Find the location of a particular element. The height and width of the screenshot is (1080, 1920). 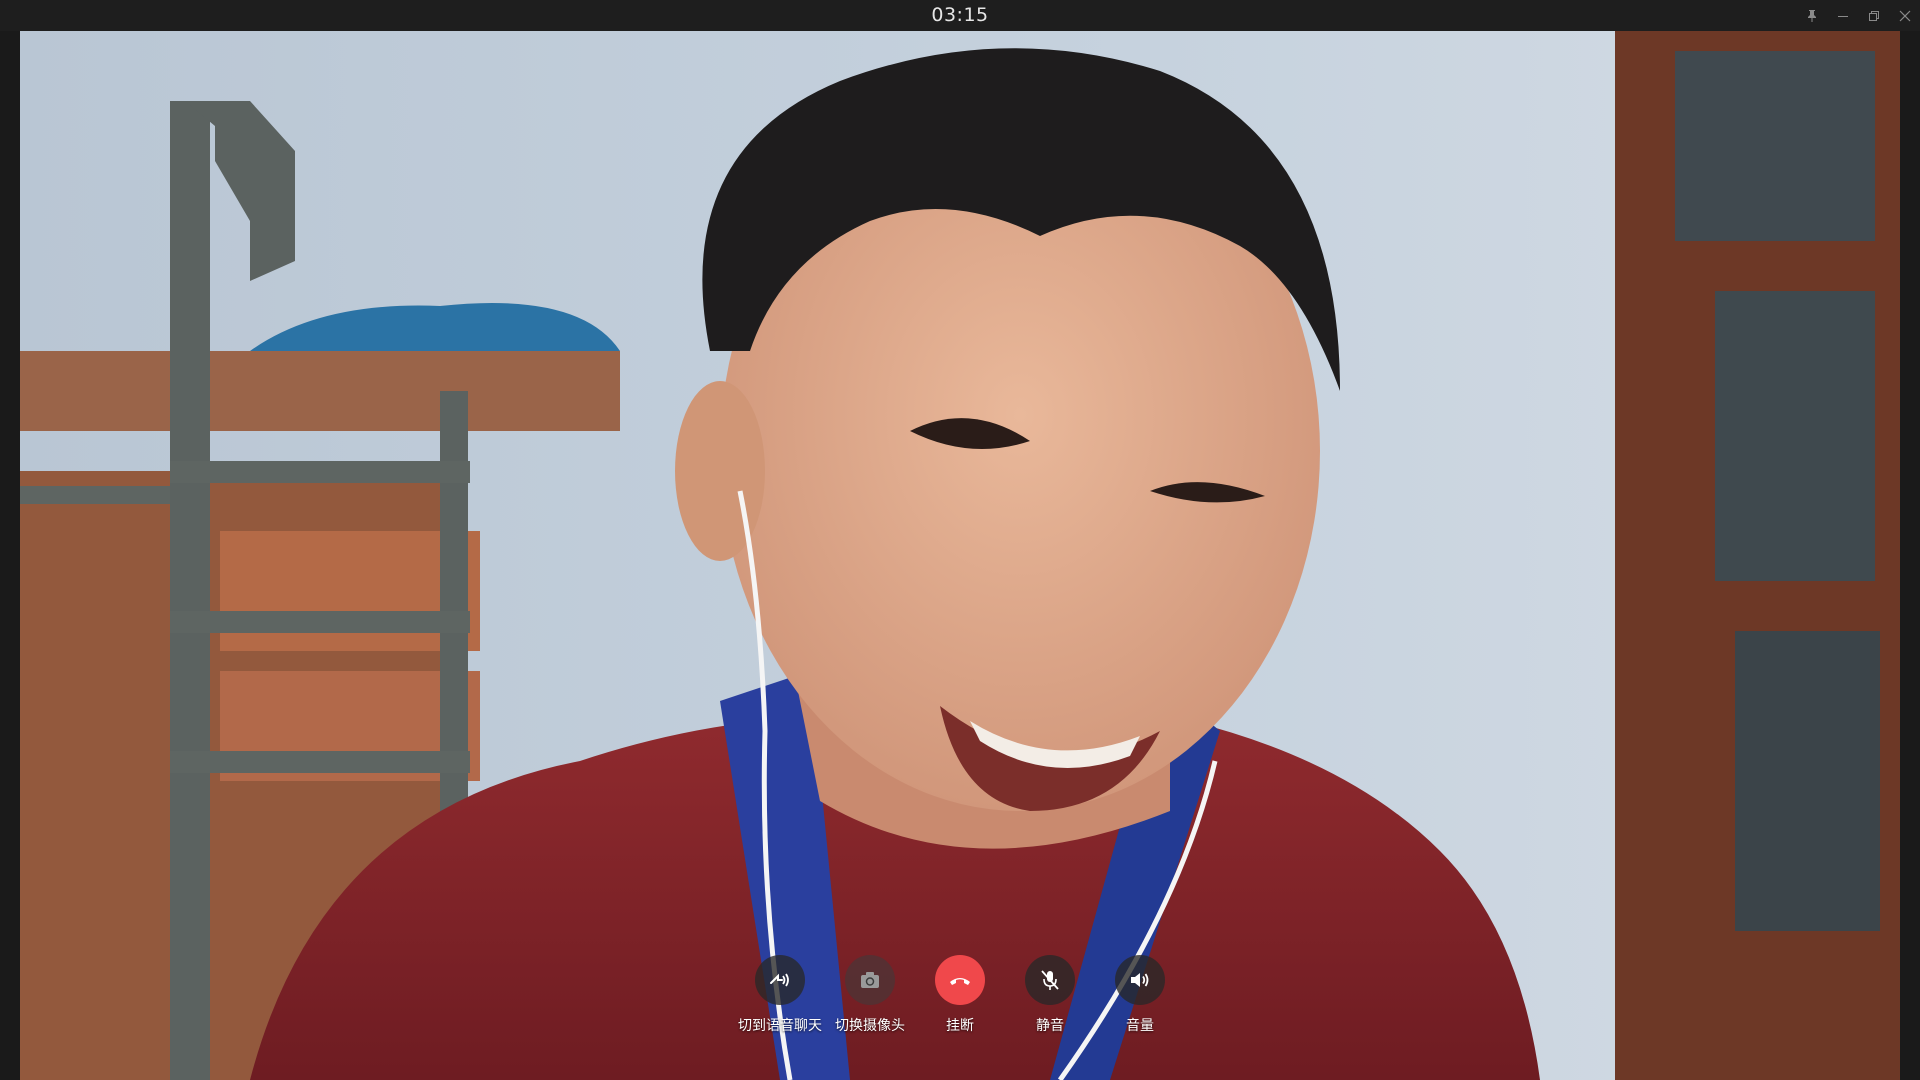

hang-up-label: 挂断 is located at coordinates (960, 1026).